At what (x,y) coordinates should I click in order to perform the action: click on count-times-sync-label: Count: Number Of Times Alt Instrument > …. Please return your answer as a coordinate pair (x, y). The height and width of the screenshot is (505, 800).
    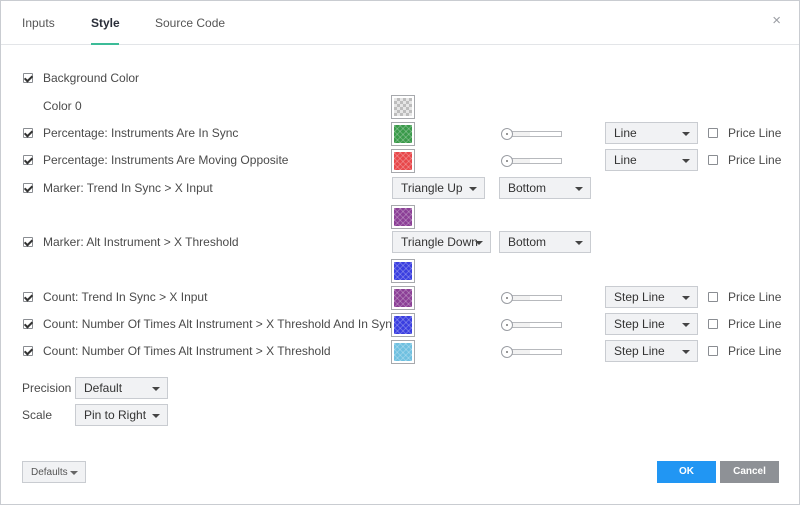
    Looking at the image, I should click on (220, 324).